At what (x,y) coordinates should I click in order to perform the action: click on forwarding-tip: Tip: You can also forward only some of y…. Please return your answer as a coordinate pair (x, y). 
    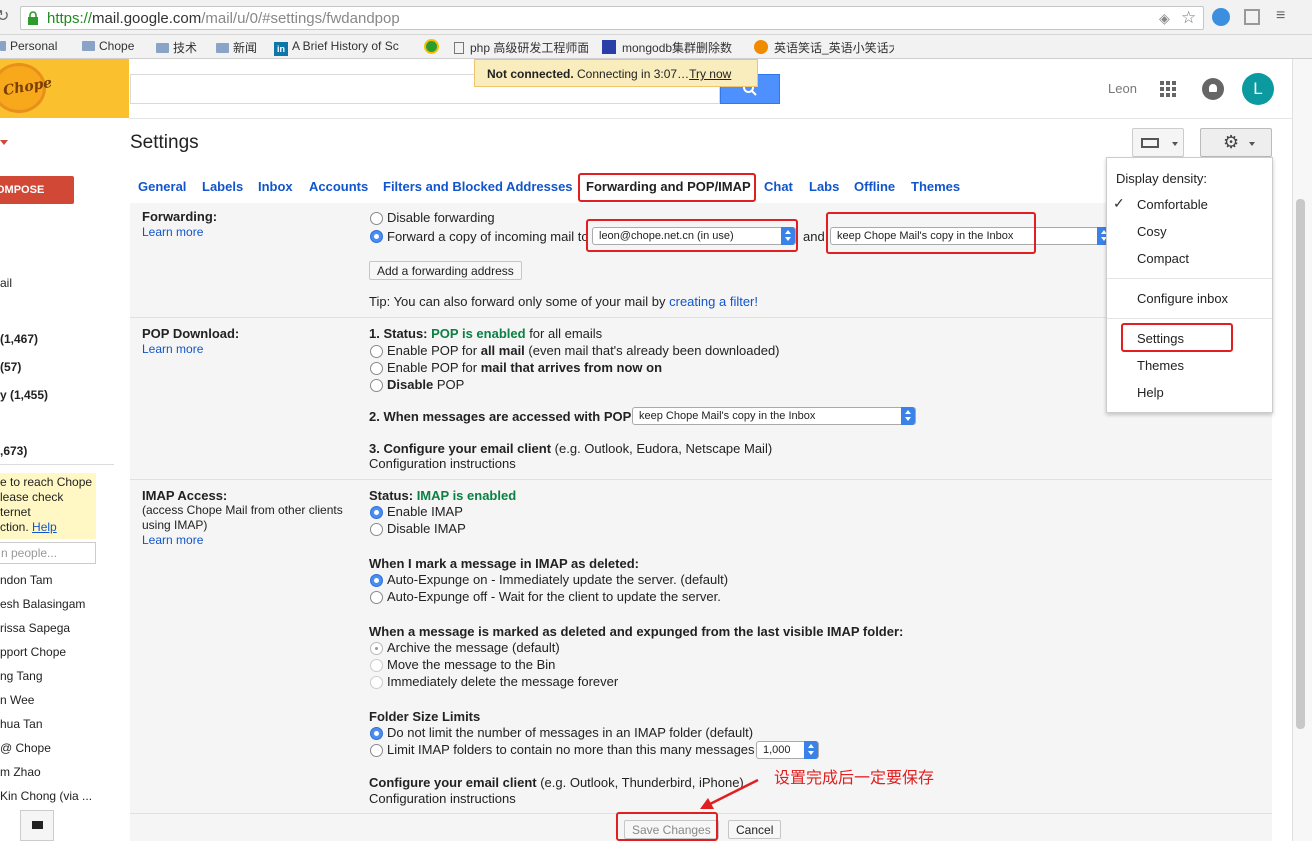
    Looking at the image, I should click on (563, 301).